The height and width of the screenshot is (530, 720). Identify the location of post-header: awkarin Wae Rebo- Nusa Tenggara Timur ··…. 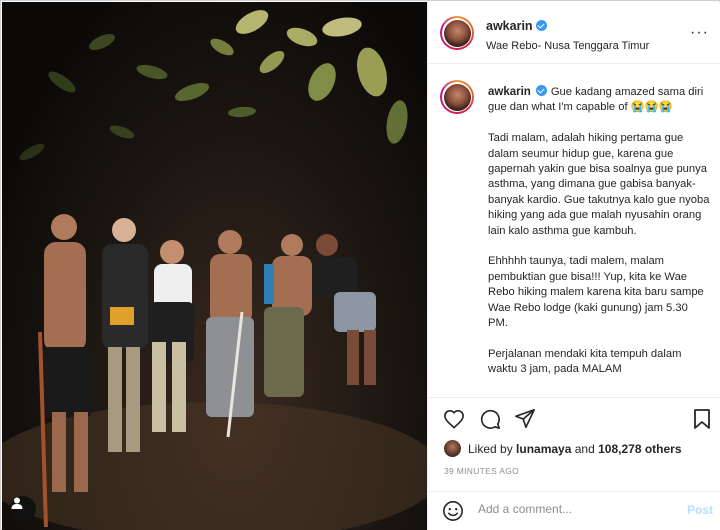
(574, 33).